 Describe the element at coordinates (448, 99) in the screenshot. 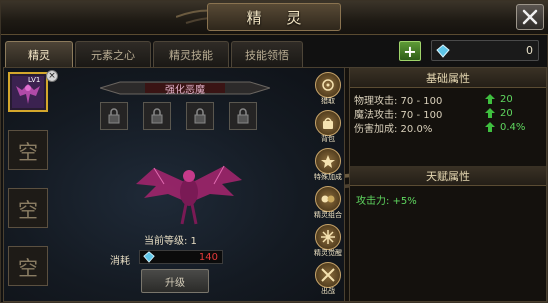

I see `attribute-row: 物理攻击: 70 - 100 20` at that location.